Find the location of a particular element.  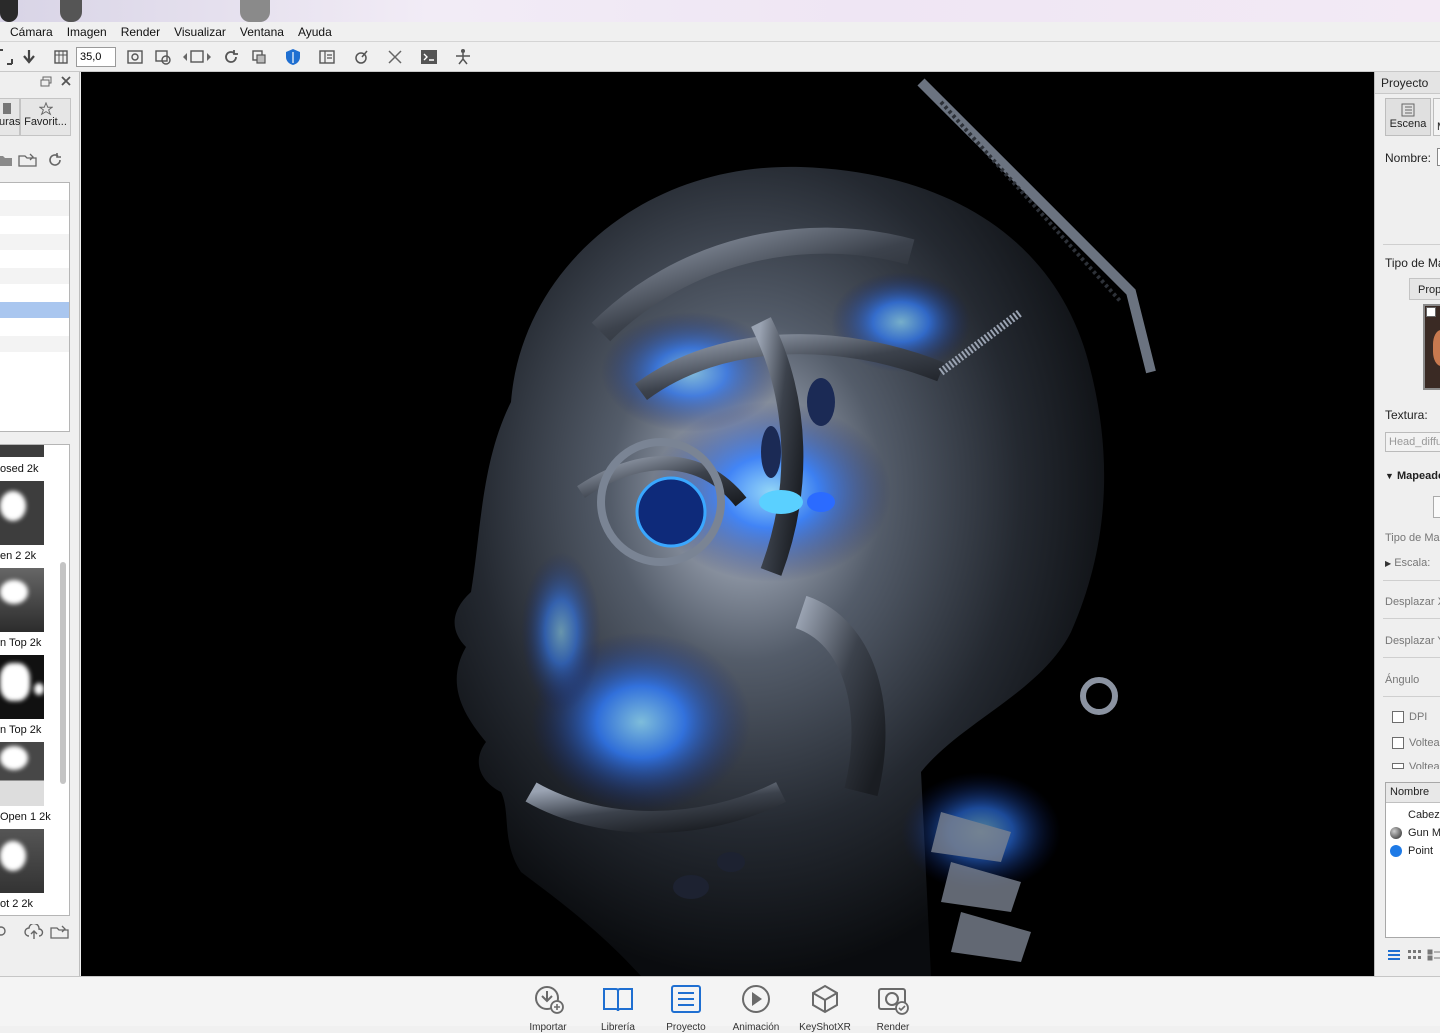

table-row: Gun M is located at coordinates (1415, 833).